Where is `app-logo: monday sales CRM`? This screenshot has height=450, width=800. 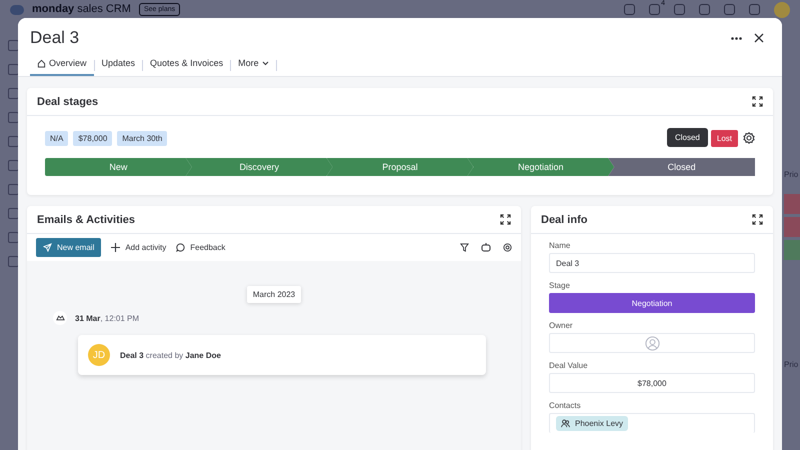
app-logo: monday sales CRM is located at coordinates (81, 9).